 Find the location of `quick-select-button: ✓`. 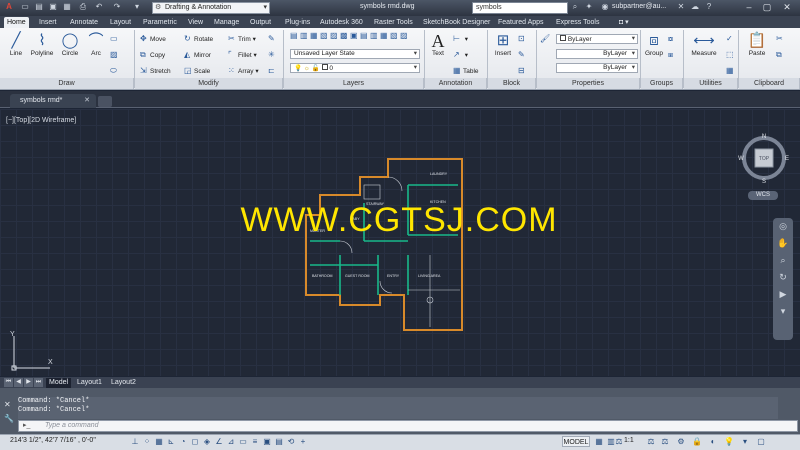

quick-select-button: ✓ is located at coordinates (731, 38).